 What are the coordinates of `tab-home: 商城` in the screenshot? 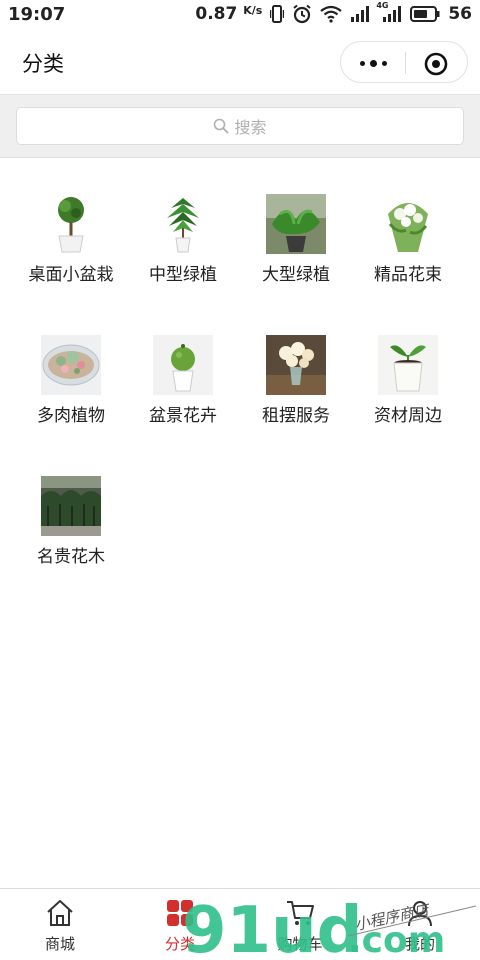 It's located at (60, 924).